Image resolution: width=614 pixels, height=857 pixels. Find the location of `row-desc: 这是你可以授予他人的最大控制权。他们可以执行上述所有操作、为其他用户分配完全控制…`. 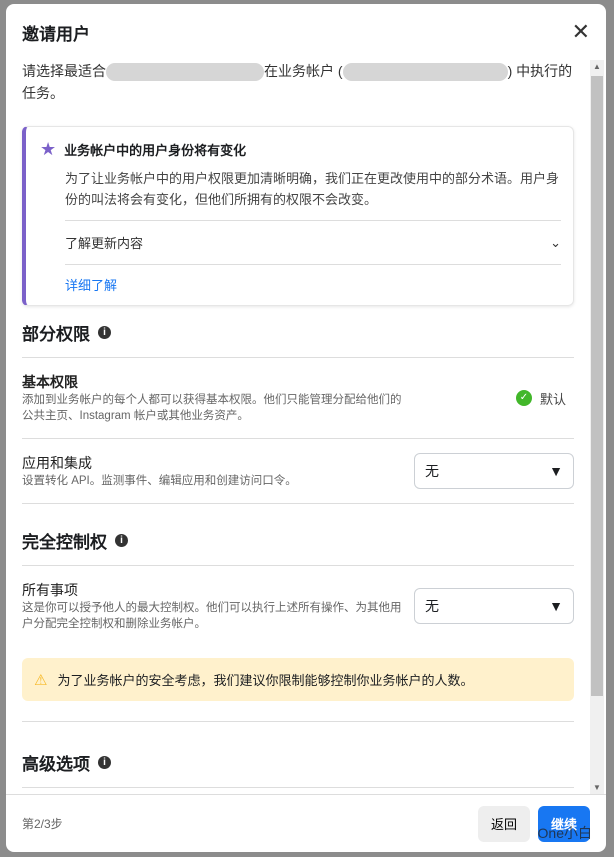

row-desc: 这是你可以授予他人的最大控制权。他们可以执行上述所有操作、为其他用户分配完全控制… is located at coordinates (212, 616).